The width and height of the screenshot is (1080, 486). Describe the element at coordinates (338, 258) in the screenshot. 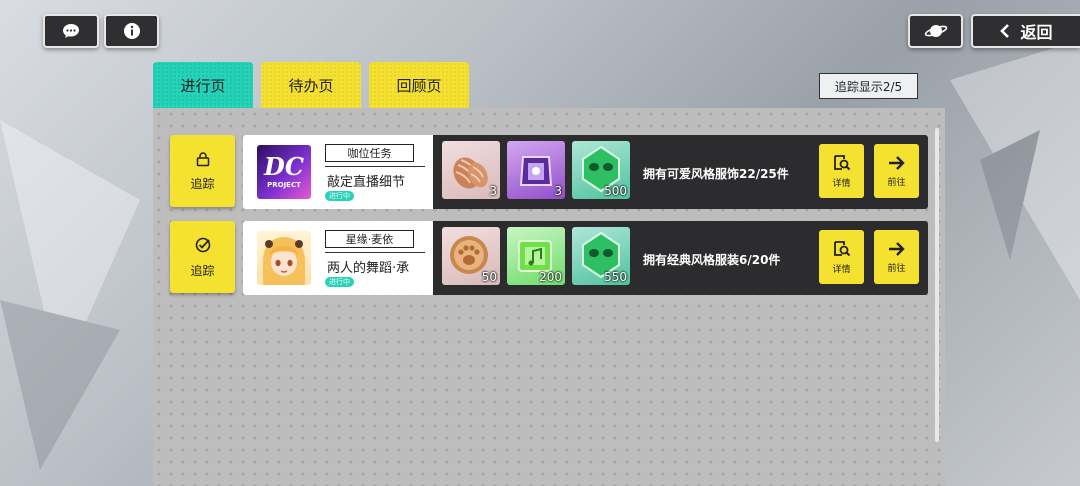

I see `task-info-card: 星缘·麦依 两人的舞蹈·承 进行中` at that location.